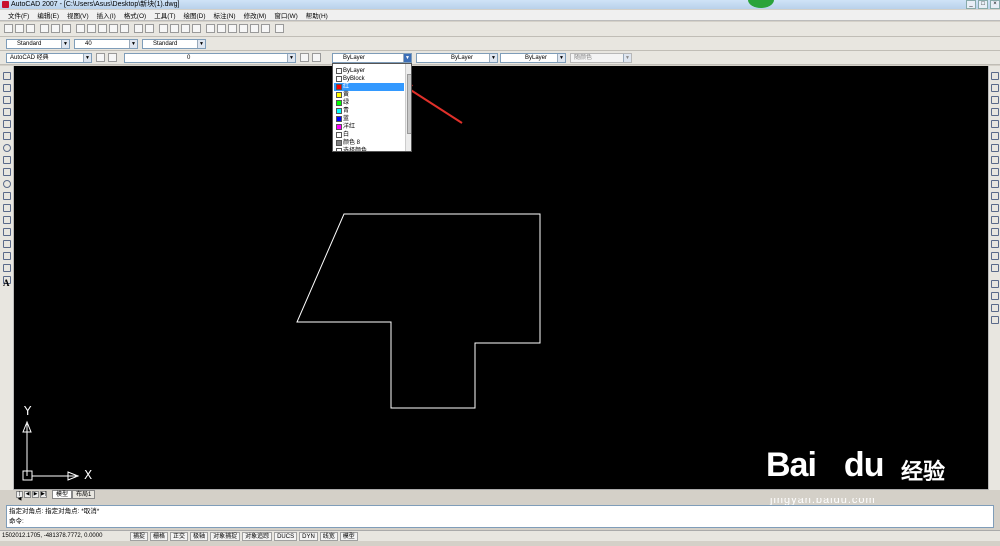 This screenshot has height=546, width=1000. What do you see at coordinates (285, 15) in the screenshot?
I see `menu-window: 窗口(W)` at bounding box center [285, 15].